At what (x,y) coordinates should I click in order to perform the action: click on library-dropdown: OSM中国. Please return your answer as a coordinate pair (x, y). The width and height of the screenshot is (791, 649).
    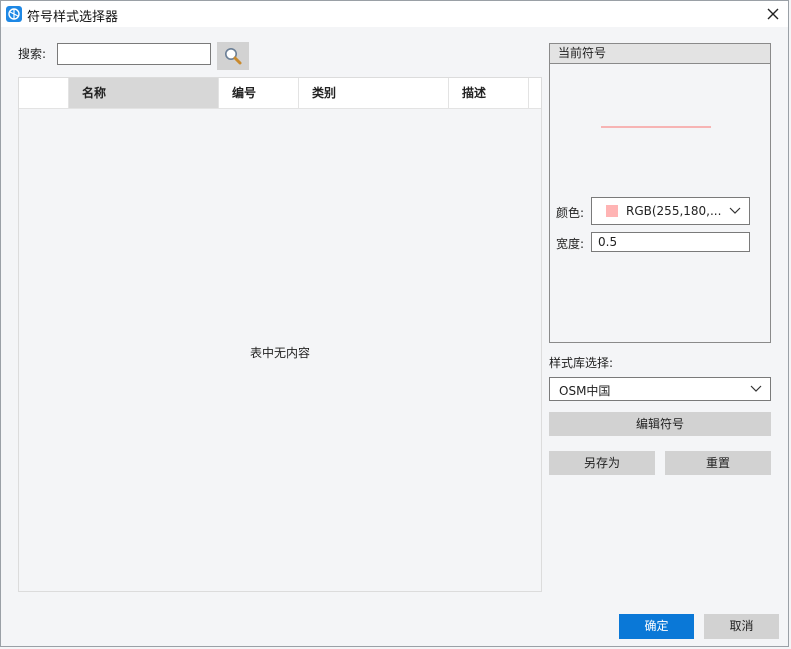
    Looking at the image, I should click on (660, 389).